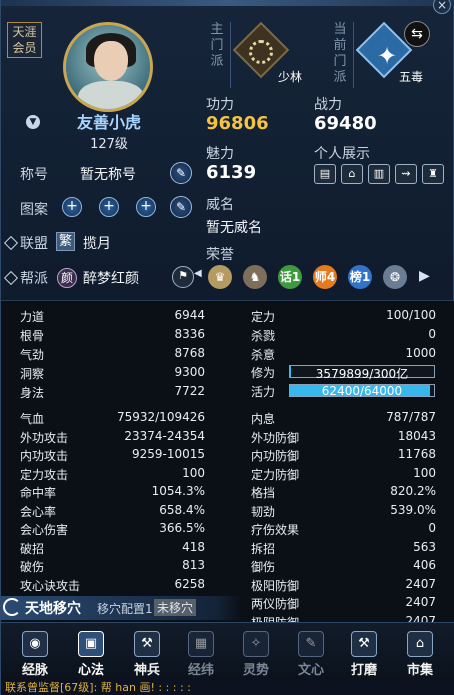  What do you see at coordinates (160, 417) in the screenshot?
I see `stat-left-value: 75932/109426` at bounding box center [160, 417].